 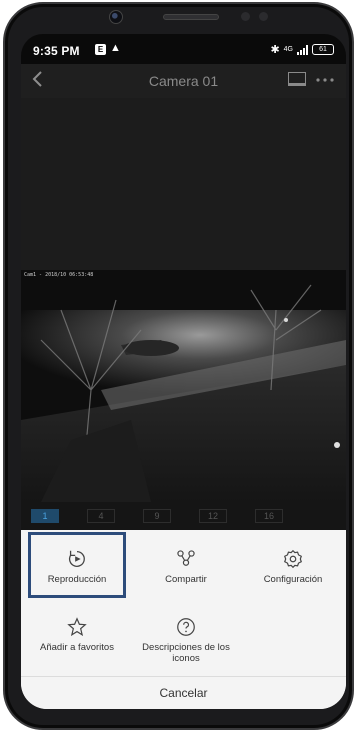 What do you see at coordinates (275, 50) in the screenshot?
I see `bluetooth-icon: ✱` at bounding box center [275, 50].